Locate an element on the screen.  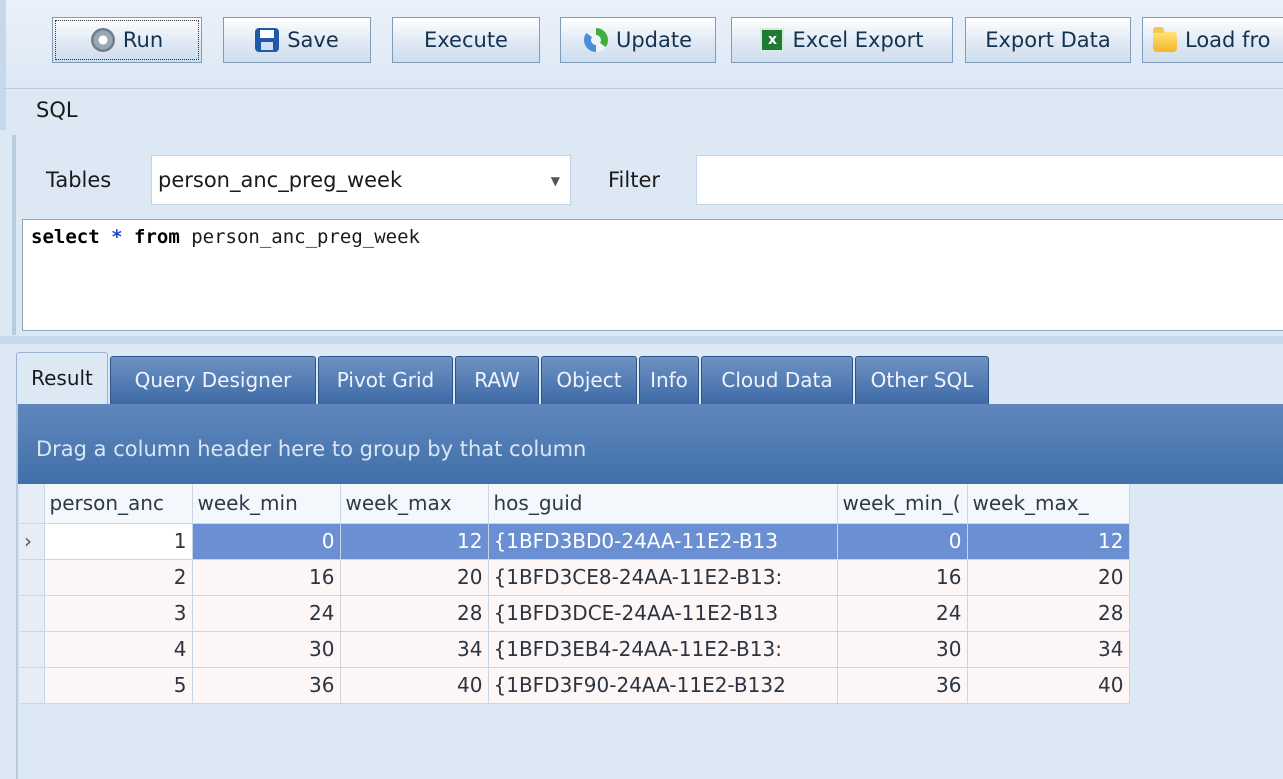
column-header-week-min-2: week_min_( is located at coordinates (902, 504).